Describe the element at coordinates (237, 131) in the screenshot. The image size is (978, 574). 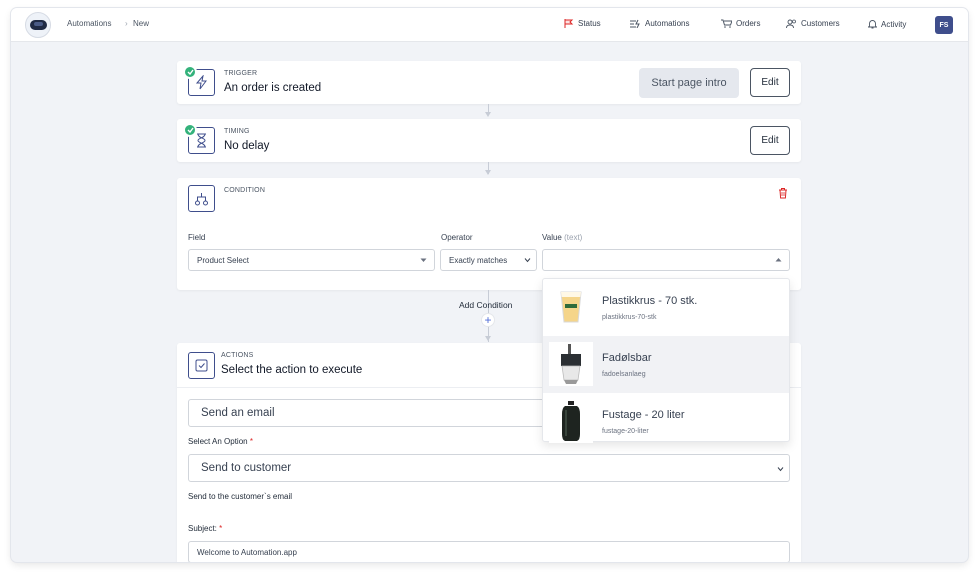
I see `timing-kicker: TIMING` at that location.